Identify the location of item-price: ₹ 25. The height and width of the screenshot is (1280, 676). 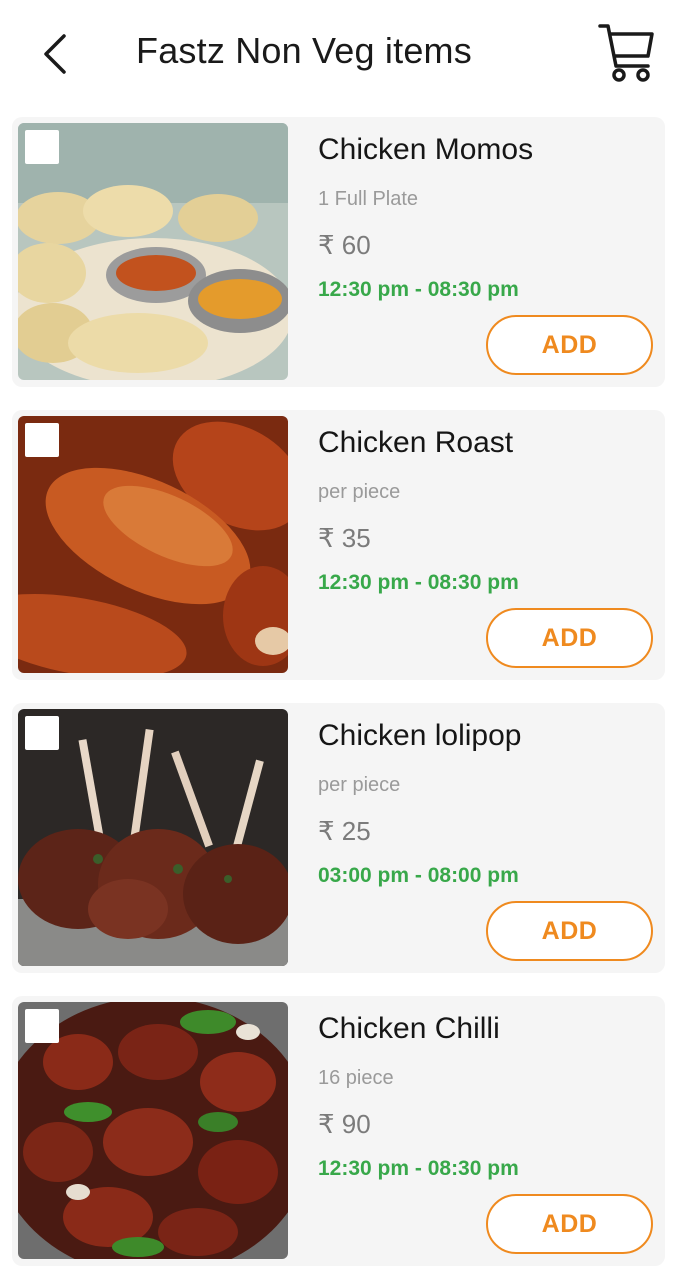
(344, 831).